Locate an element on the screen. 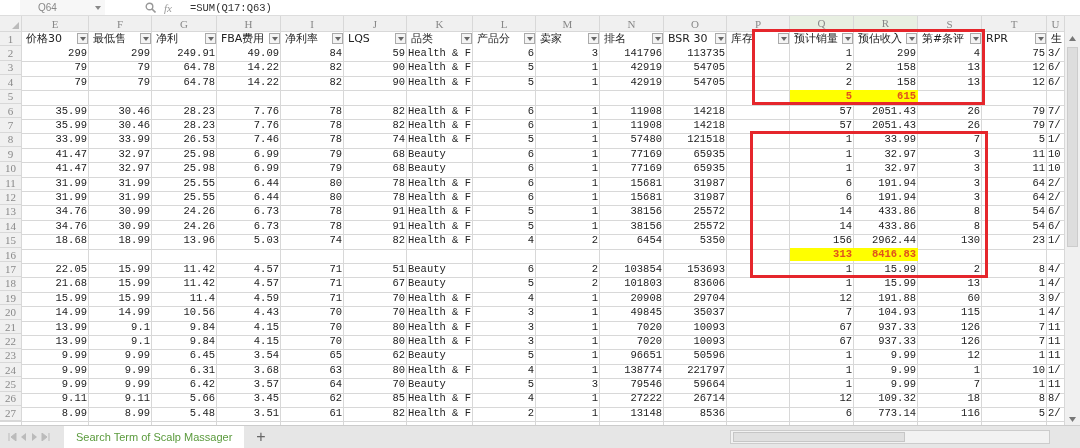 The image size is (1080, 448). table-cell-text: 15681 is located at coordinates (646, 183).